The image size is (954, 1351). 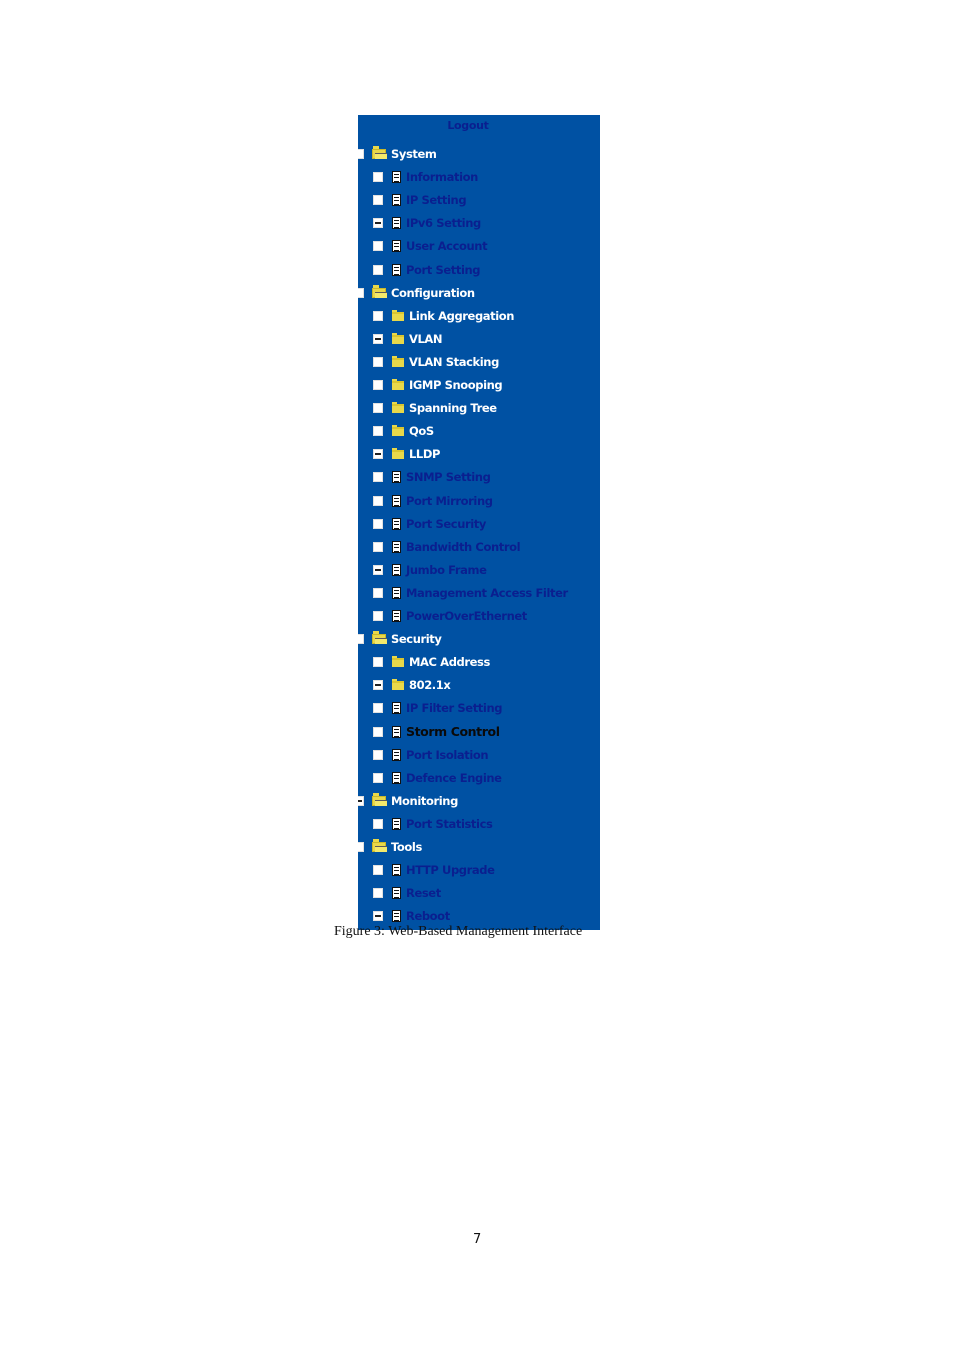 I want to click on tree-item-port-mirroring: Port Mirroring, so click(x=433, y=501).